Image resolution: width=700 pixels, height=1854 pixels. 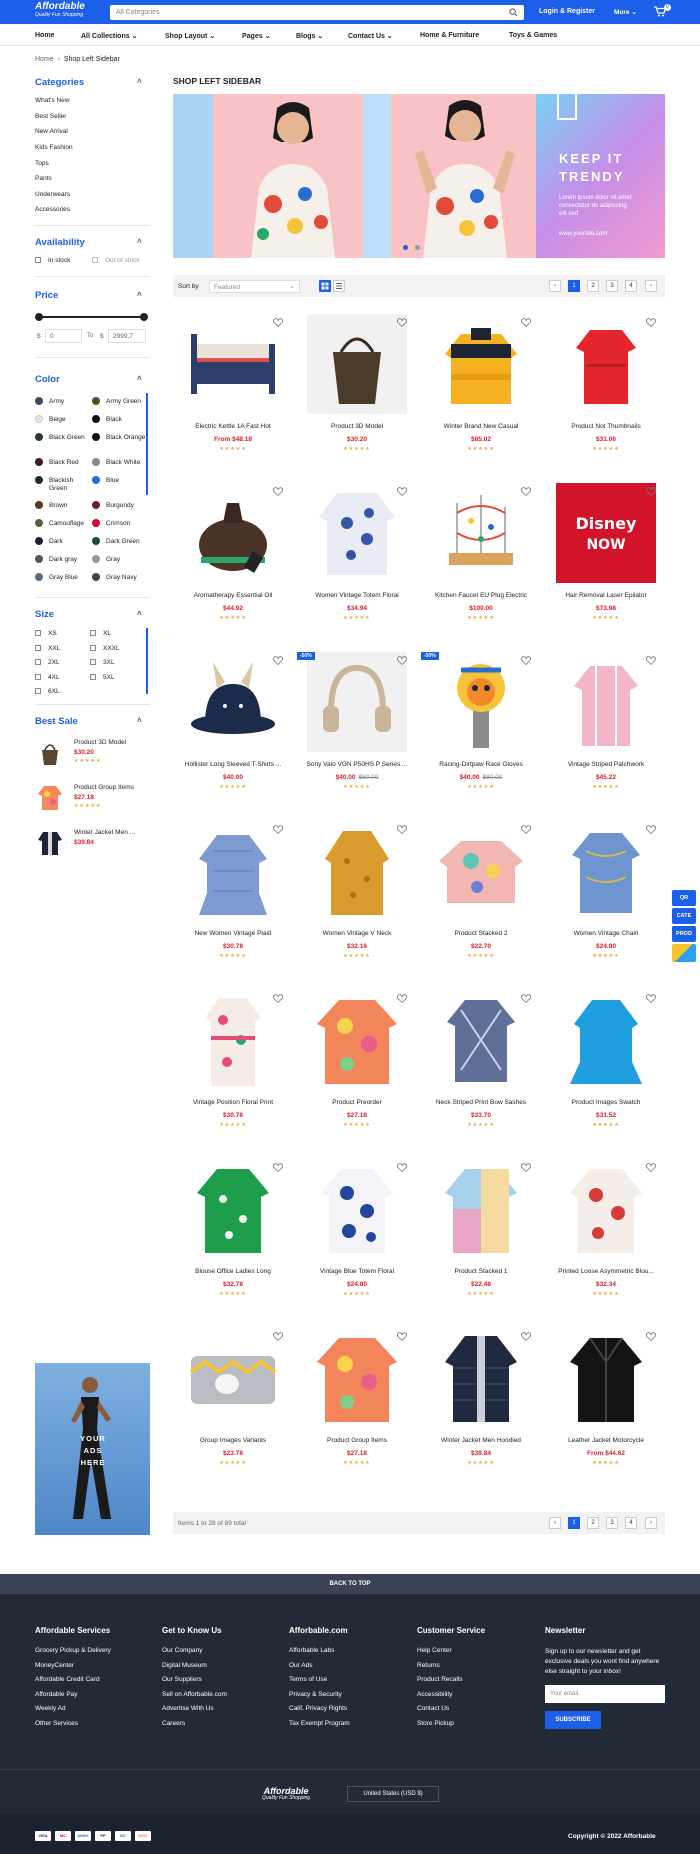 What do you see at coordinates (232, 1239) in the screenshot?
I see `product-card: Blouse Office Ladies Long $32.78 ★★★★★` at bounding box center [232, 1239].